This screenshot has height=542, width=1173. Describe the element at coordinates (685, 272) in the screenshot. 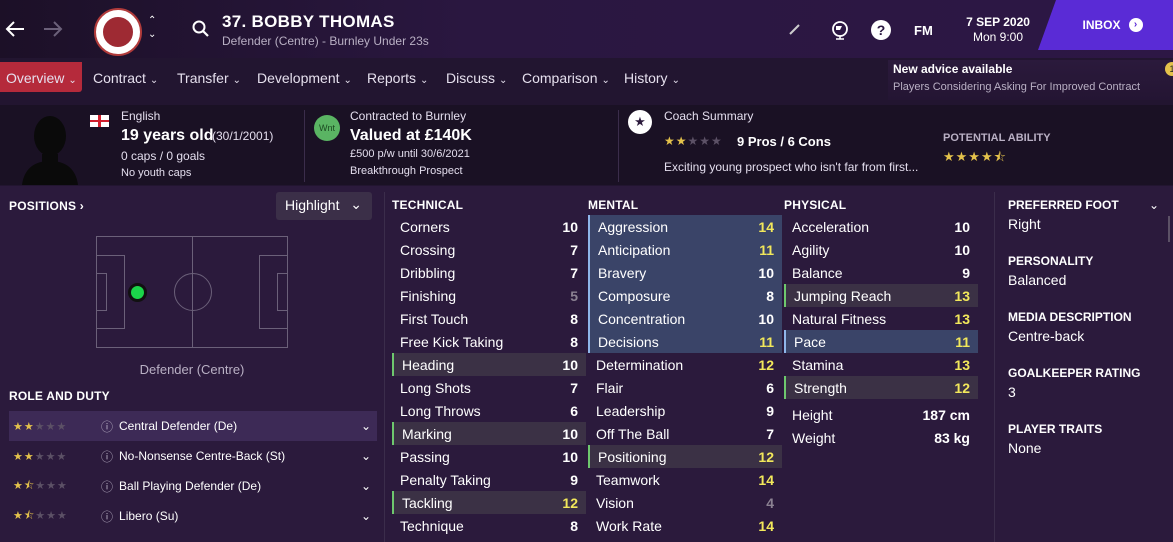

I see `attribute-row: Bravery 10` at that location.